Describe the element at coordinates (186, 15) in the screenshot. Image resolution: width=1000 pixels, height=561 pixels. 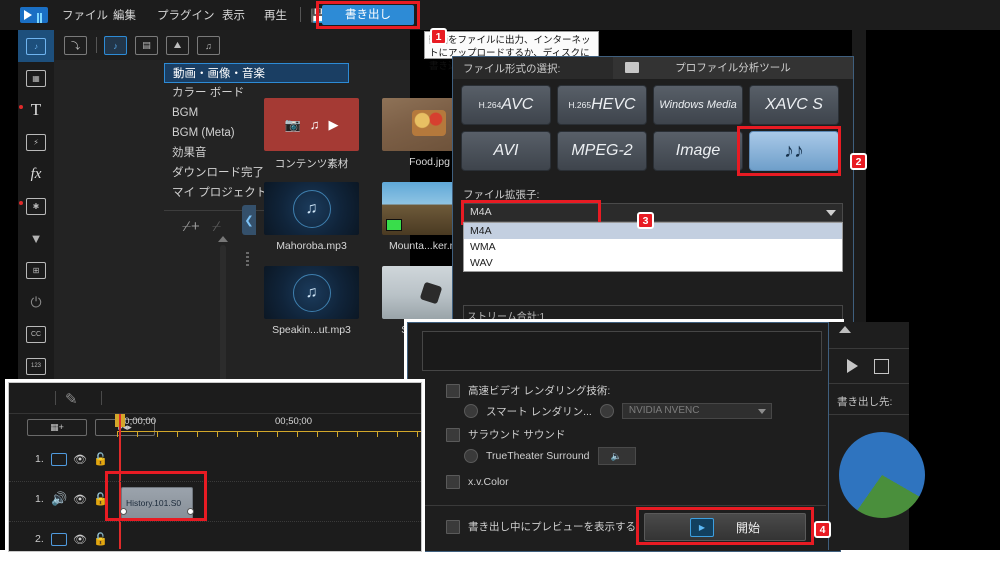
I see `menu-plugin: プラグイン` at that location.